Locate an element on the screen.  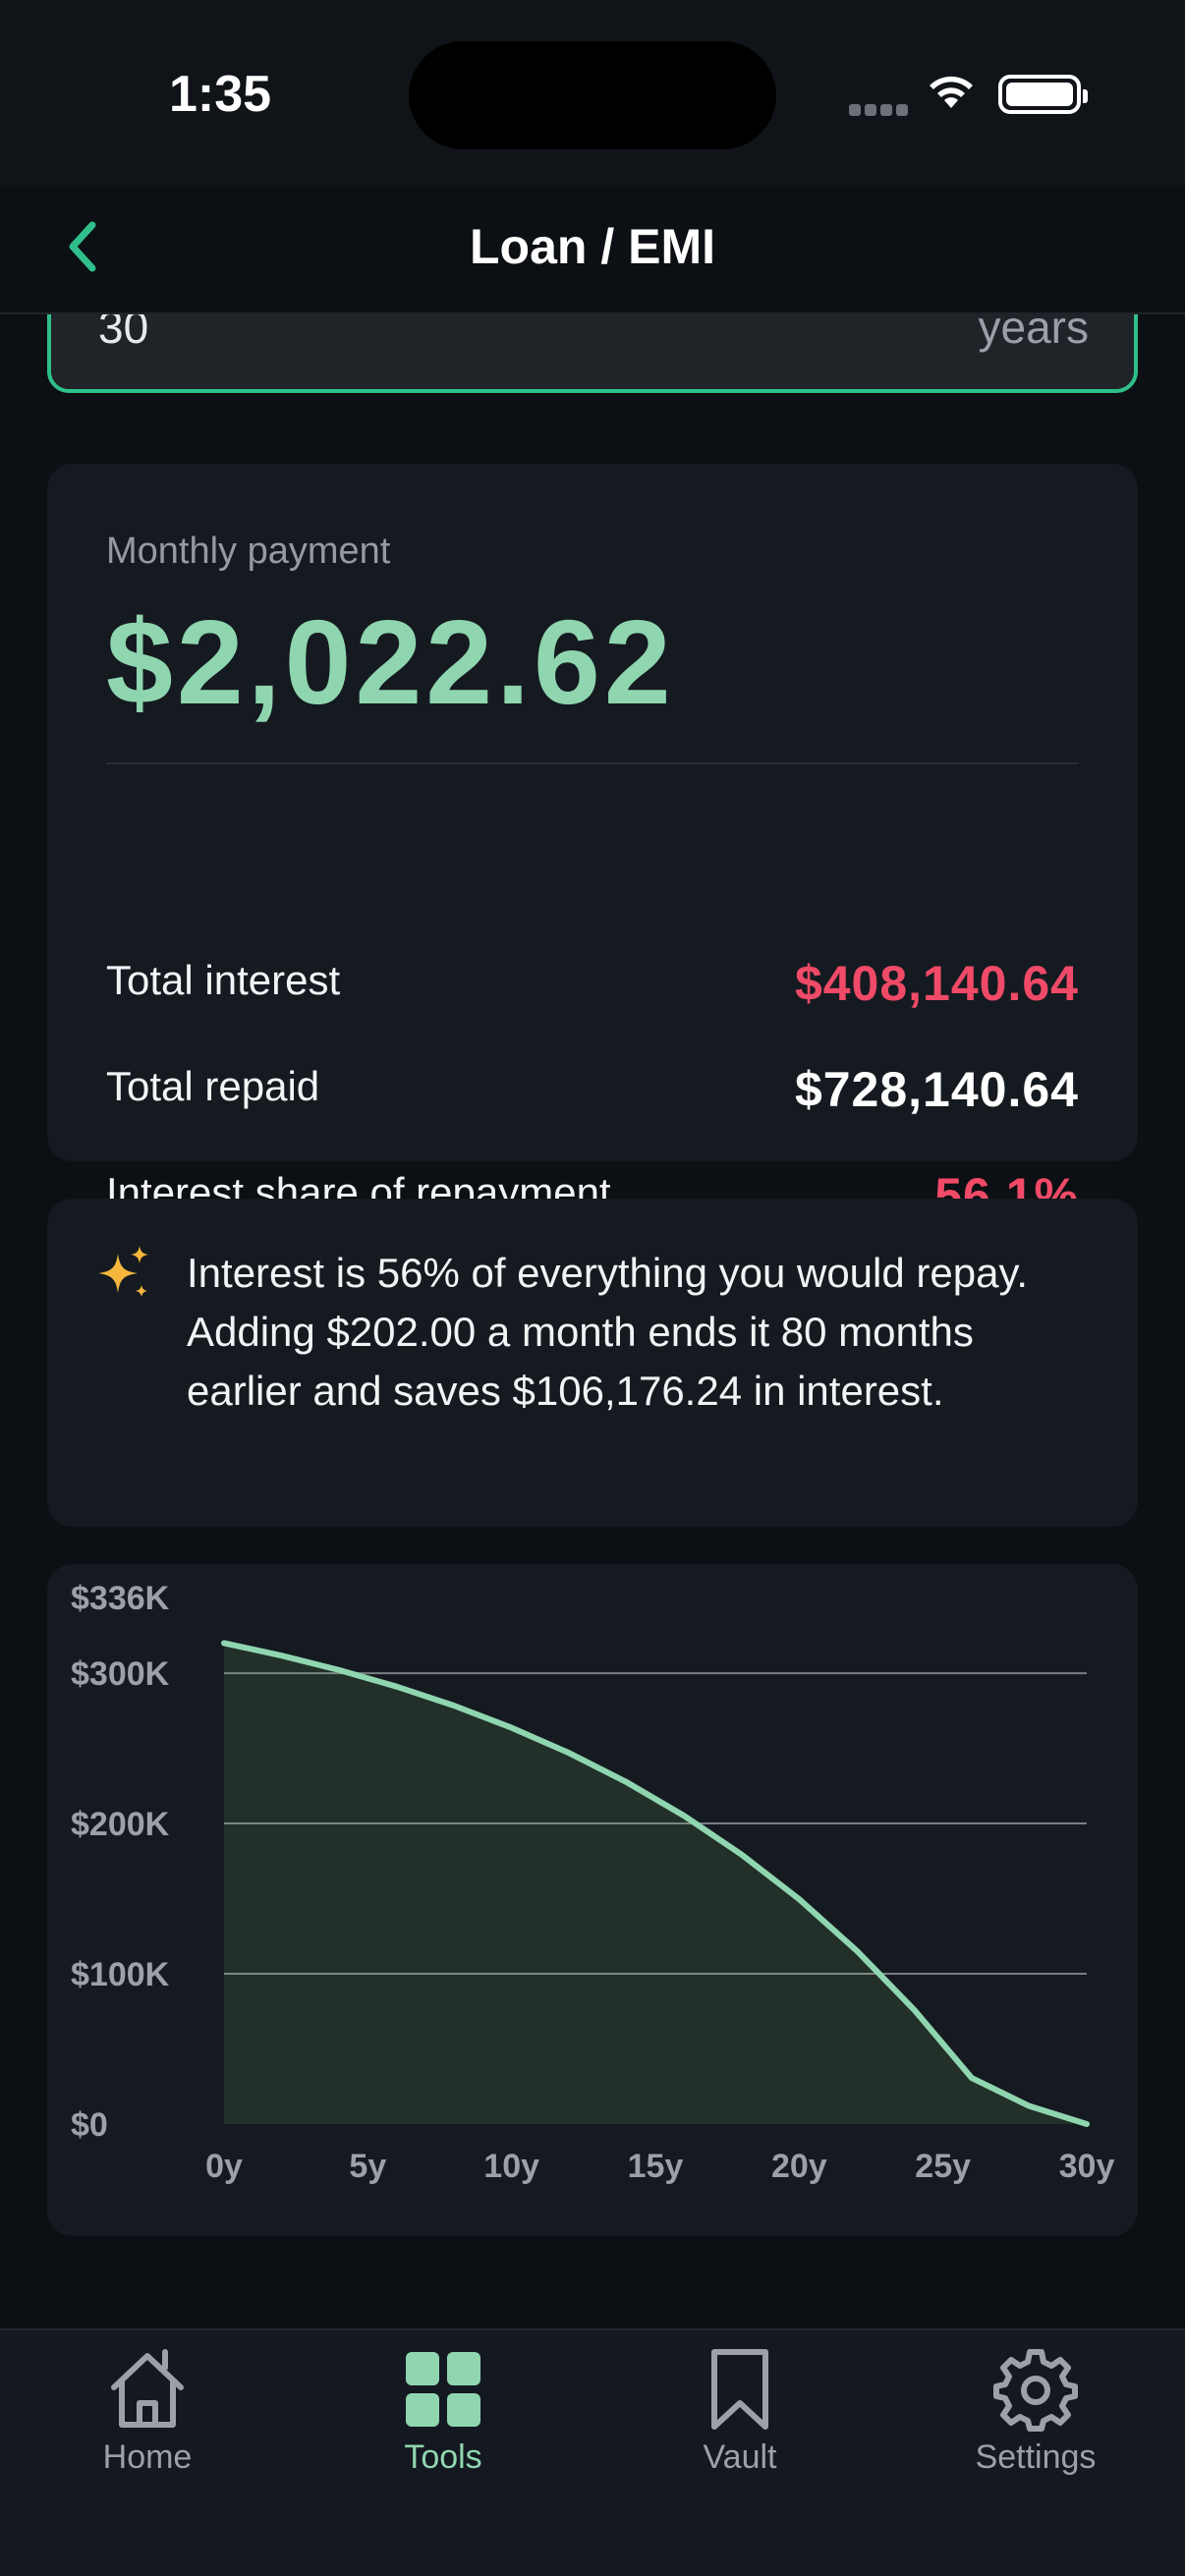
total-repaid-value: $728,140.64 is located at coordinates (937, 1089).